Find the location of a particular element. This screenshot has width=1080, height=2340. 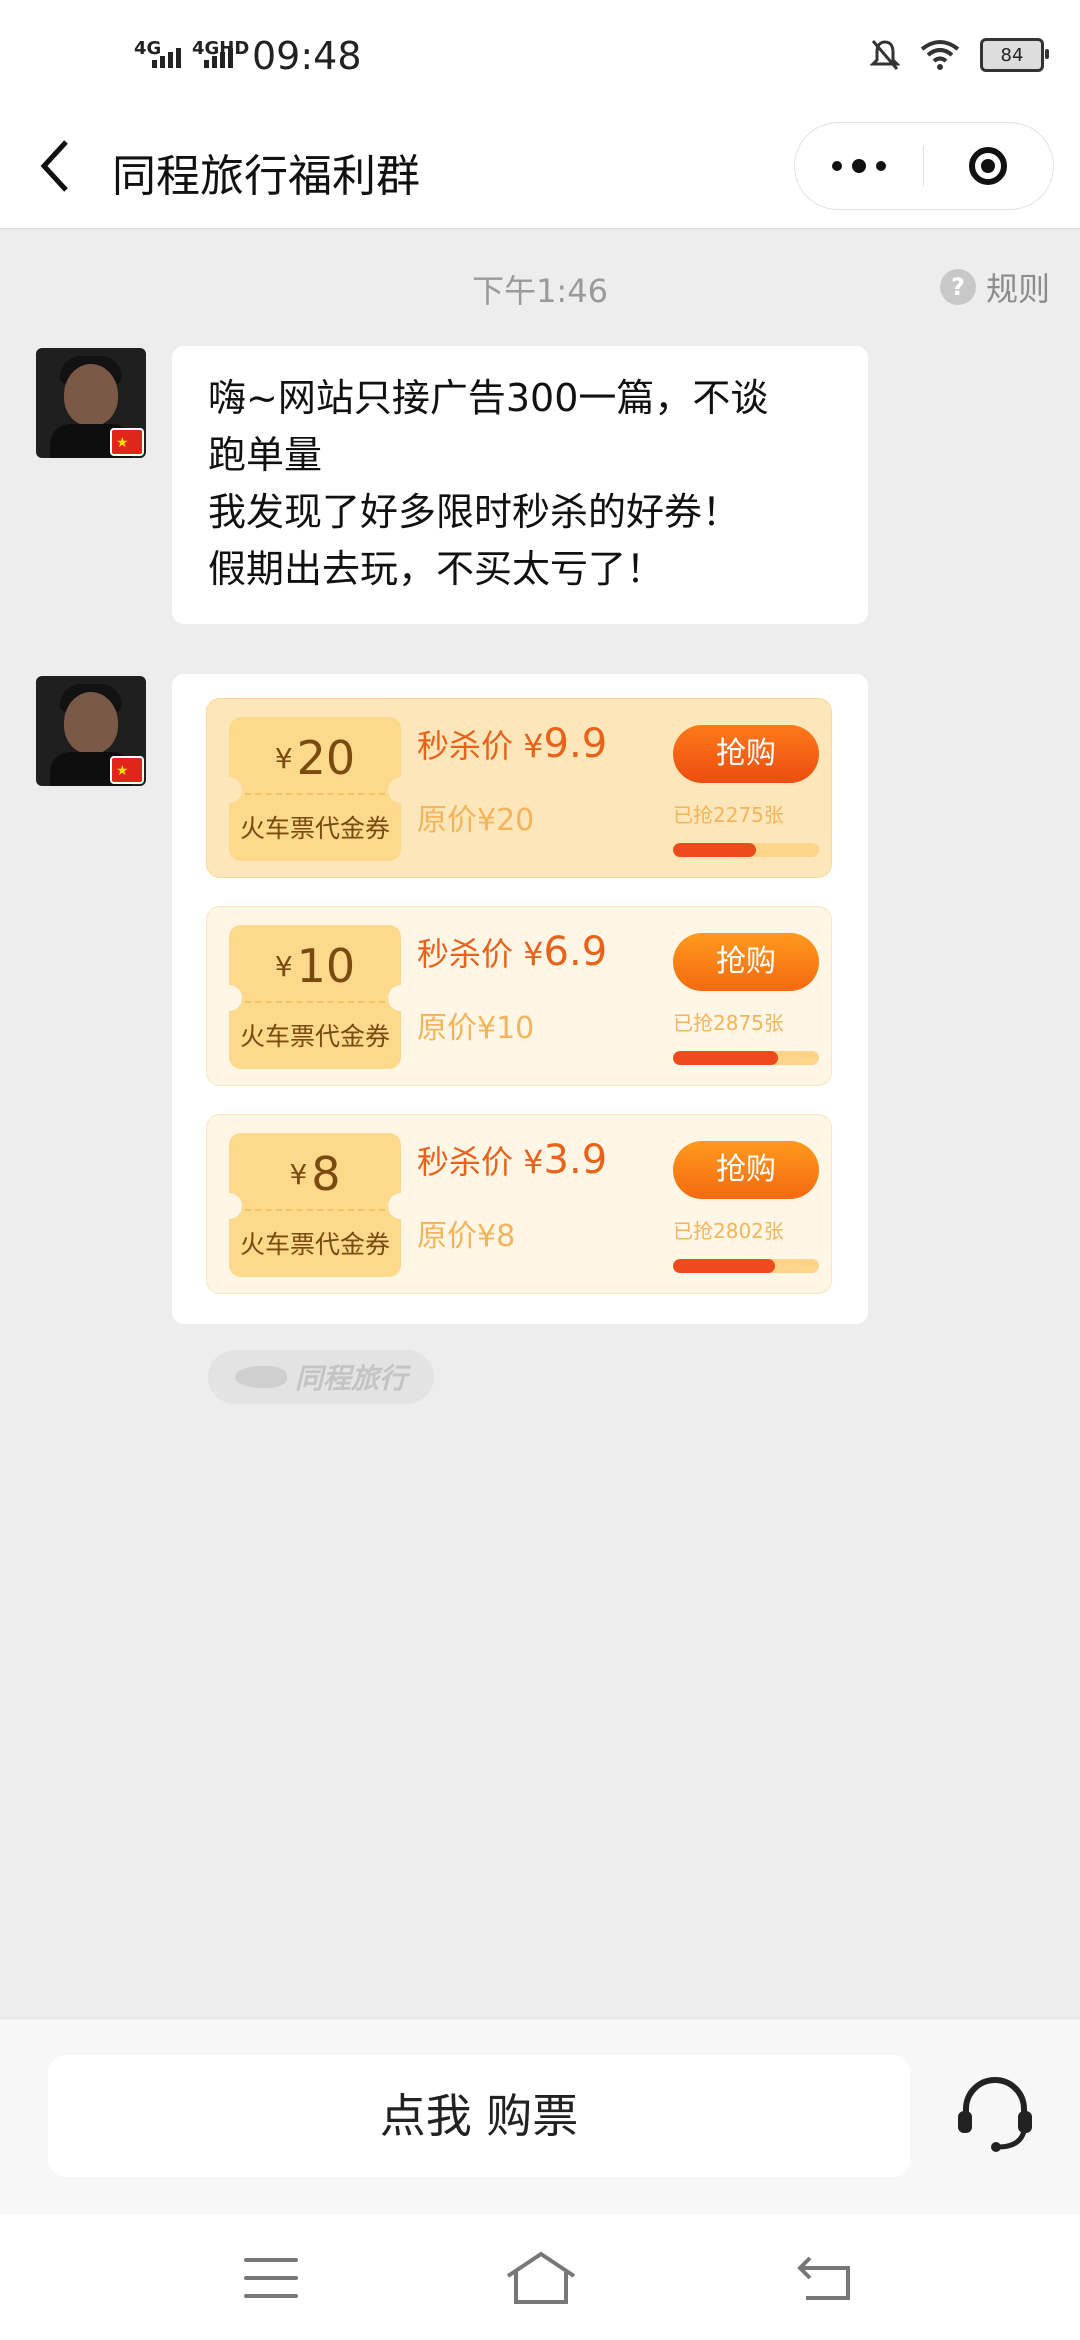

signal-icon is located at coordinates (166, 58).